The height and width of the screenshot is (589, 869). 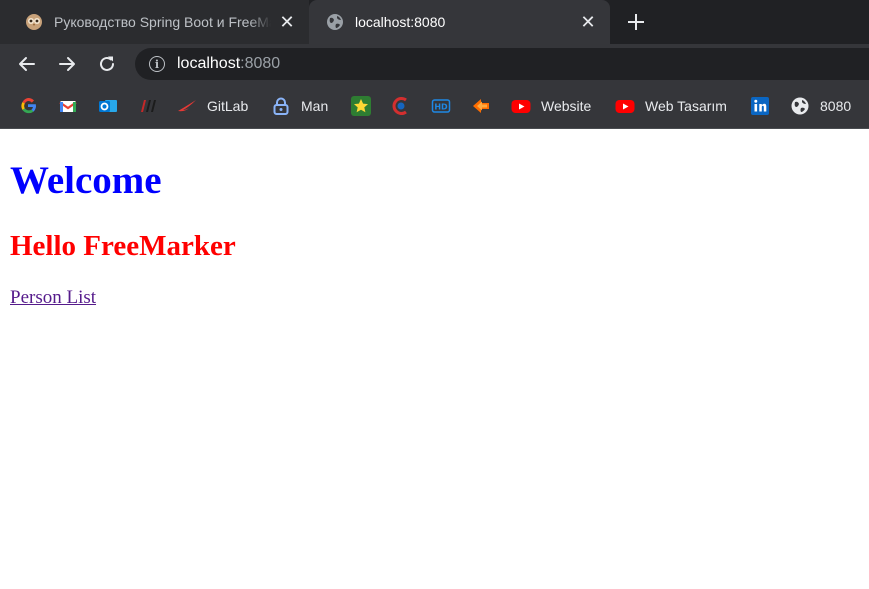 I want to click on gmail-icon, so click(x=68, y=106).